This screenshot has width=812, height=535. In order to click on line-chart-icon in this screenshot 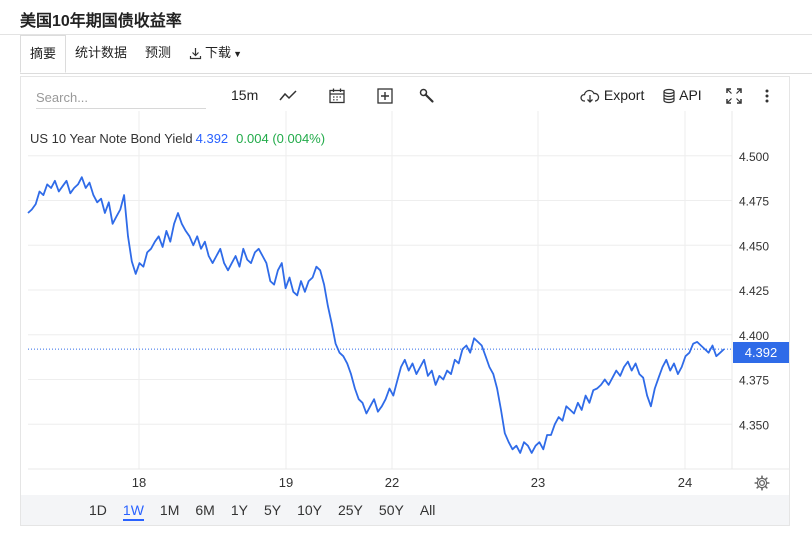, I will do `click(288, 95)`.